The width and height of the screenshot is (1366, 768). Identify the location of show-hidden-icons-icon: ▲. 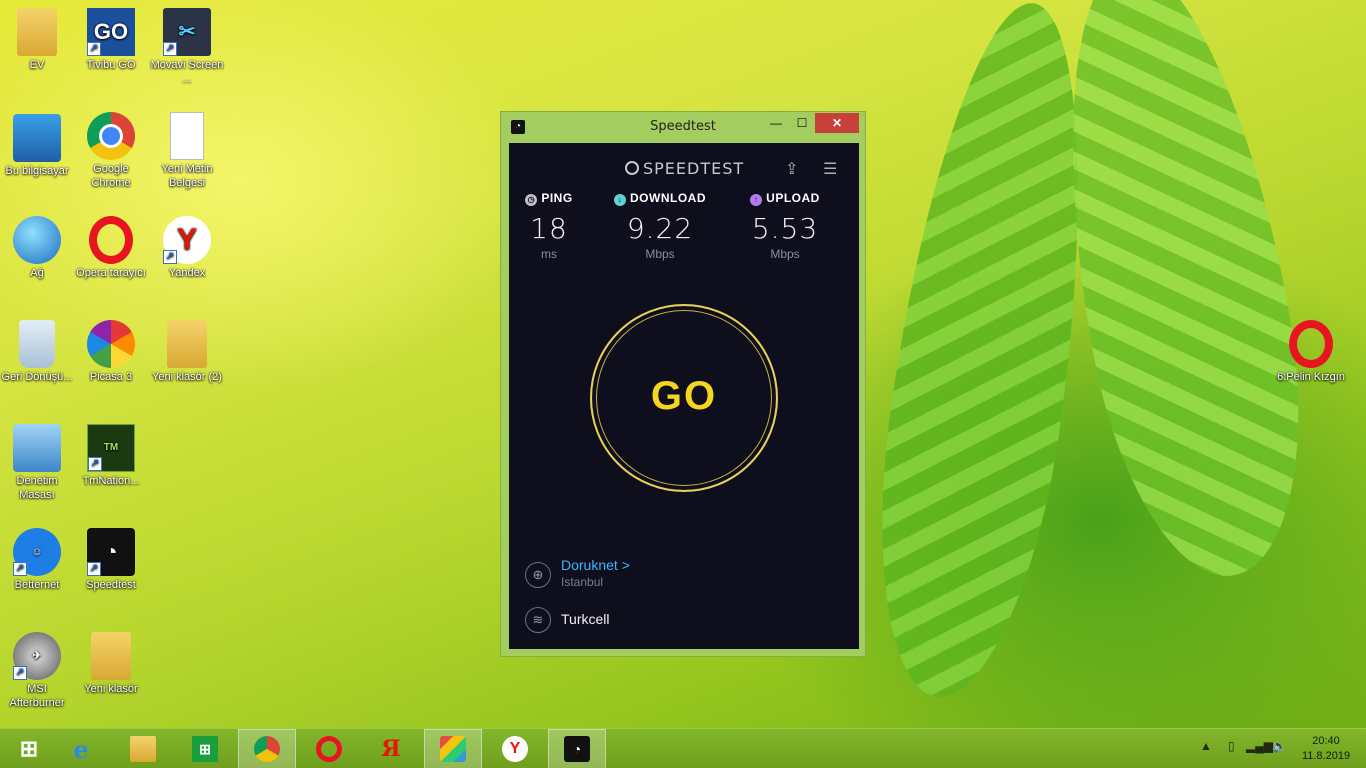
(1206, 746).